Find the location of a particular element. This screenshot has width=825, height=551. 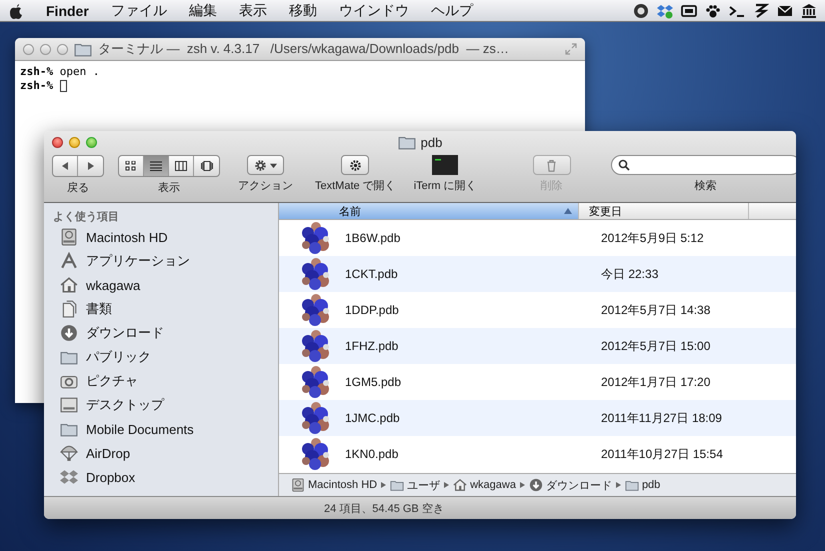

trash-icon is located at coordinates (551, 165).